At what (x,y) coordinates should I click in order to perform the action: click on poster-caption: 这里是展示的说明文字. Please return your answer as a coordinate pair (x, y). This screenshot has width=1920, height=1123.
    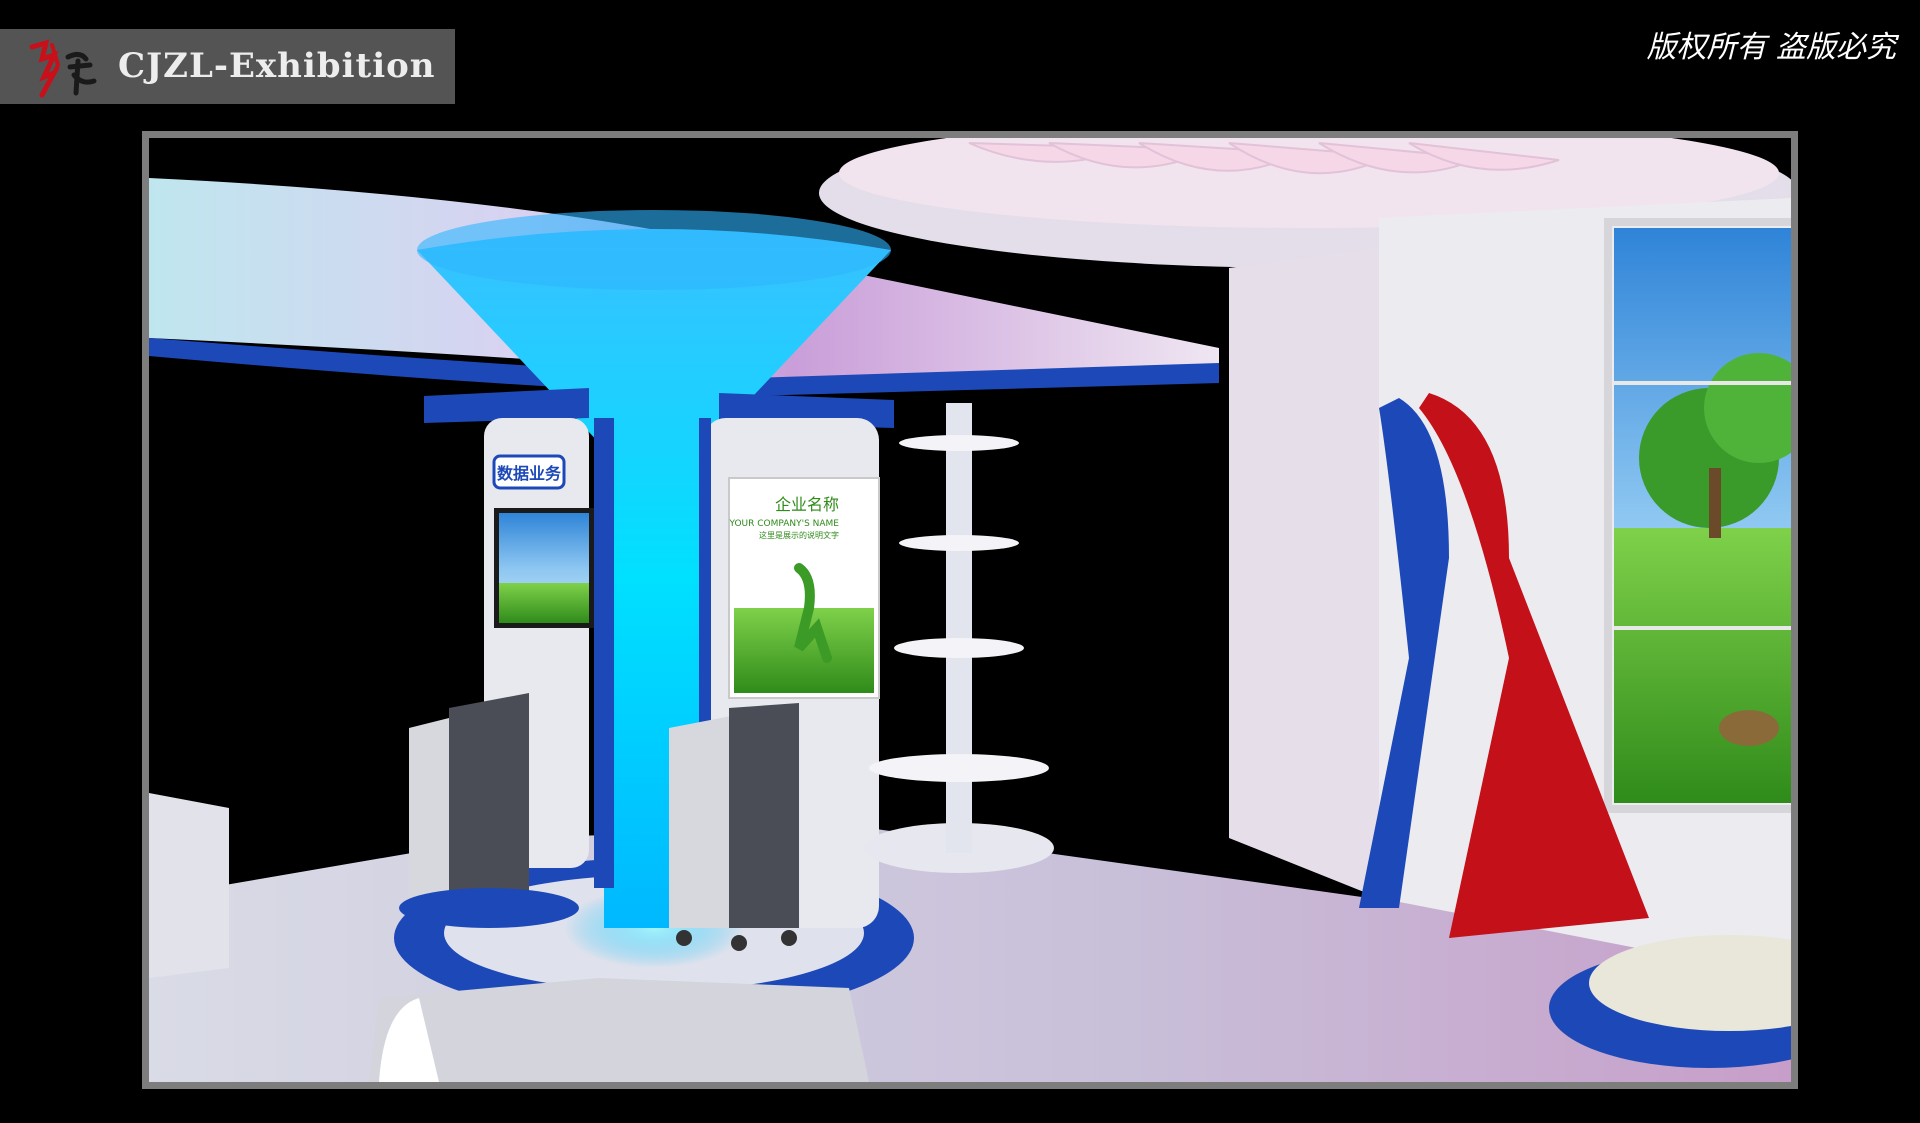
    Looking at the image, I should click on (799, 535).